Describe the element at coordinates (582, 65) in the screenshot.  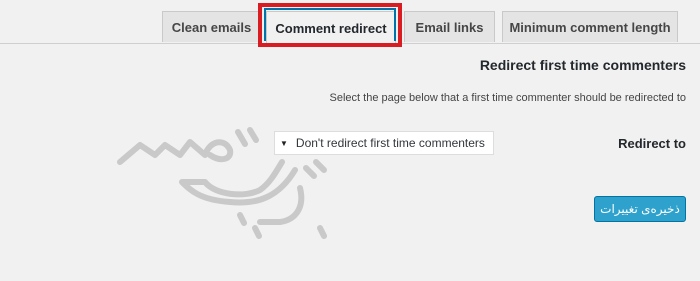
I see `section-title: Redirect first time commenters` at that location.